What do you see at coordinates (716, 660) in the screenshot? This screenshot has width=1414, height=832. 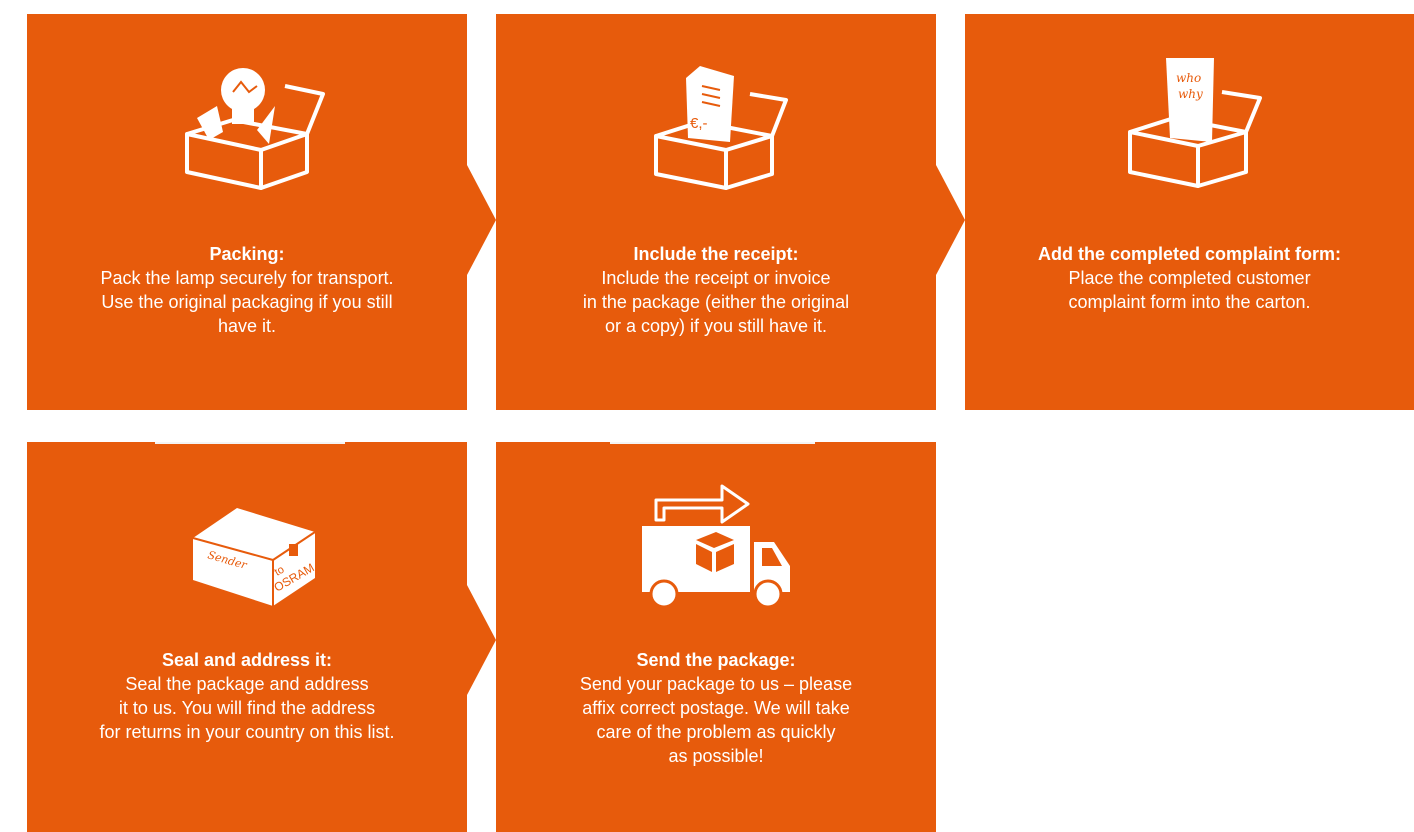 I see `step-title: Send the package:` at bounding box center [716, 660].